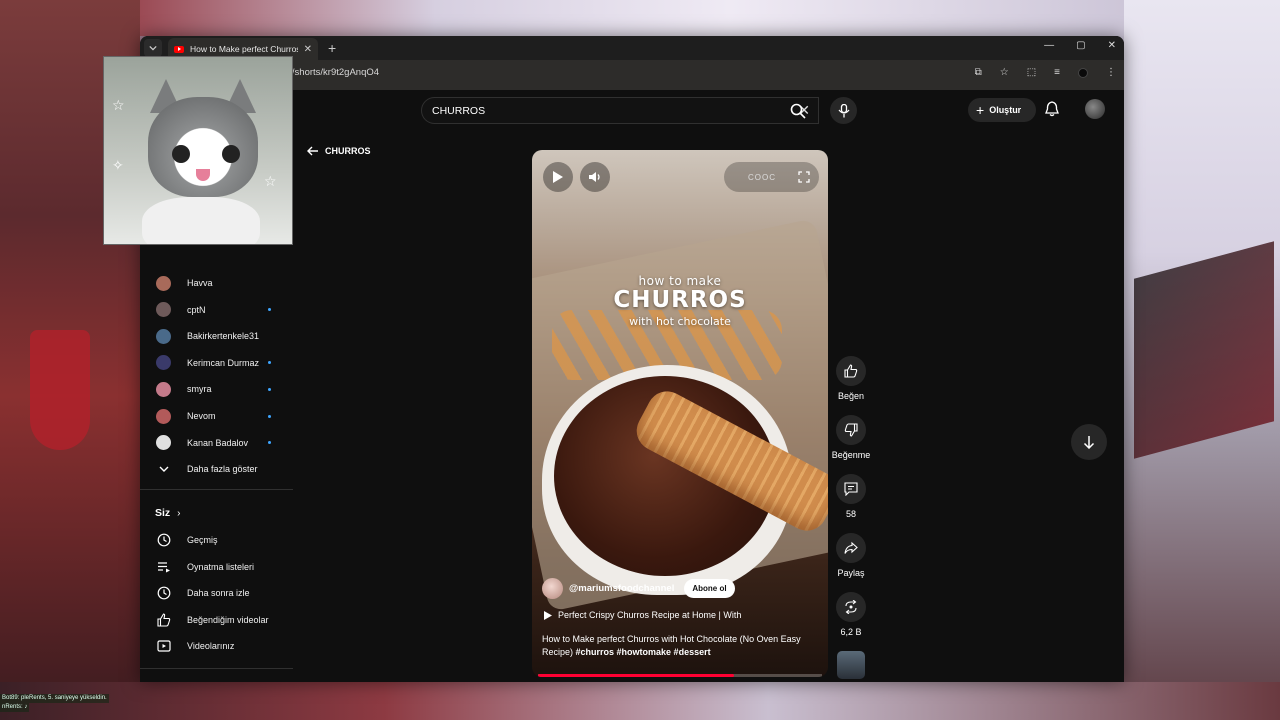  Describe the element at coordinates (640, 701) in the screenshot. I see `desktop-wallpaper-bottom` at that location.